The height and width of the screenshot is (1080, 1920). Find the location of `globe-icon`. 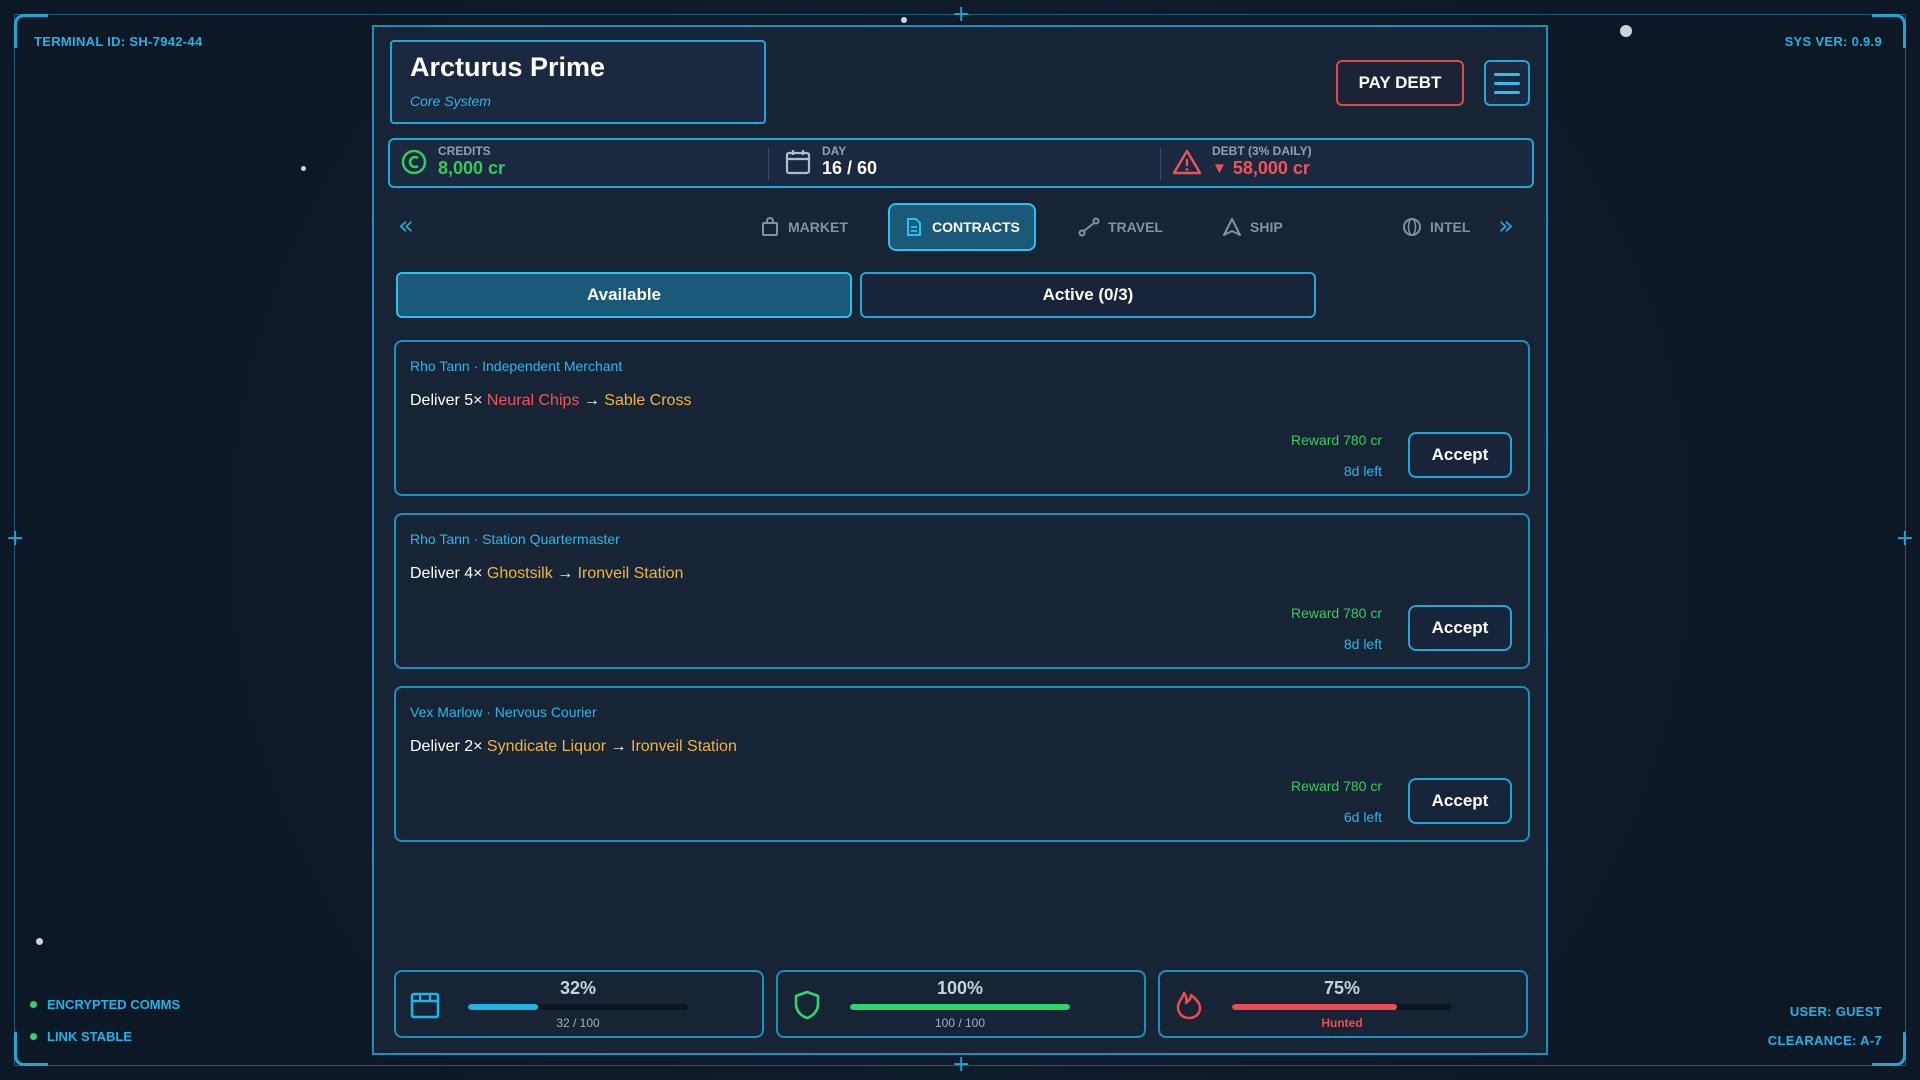

globe-icon is located at coordinates (1412, 227).